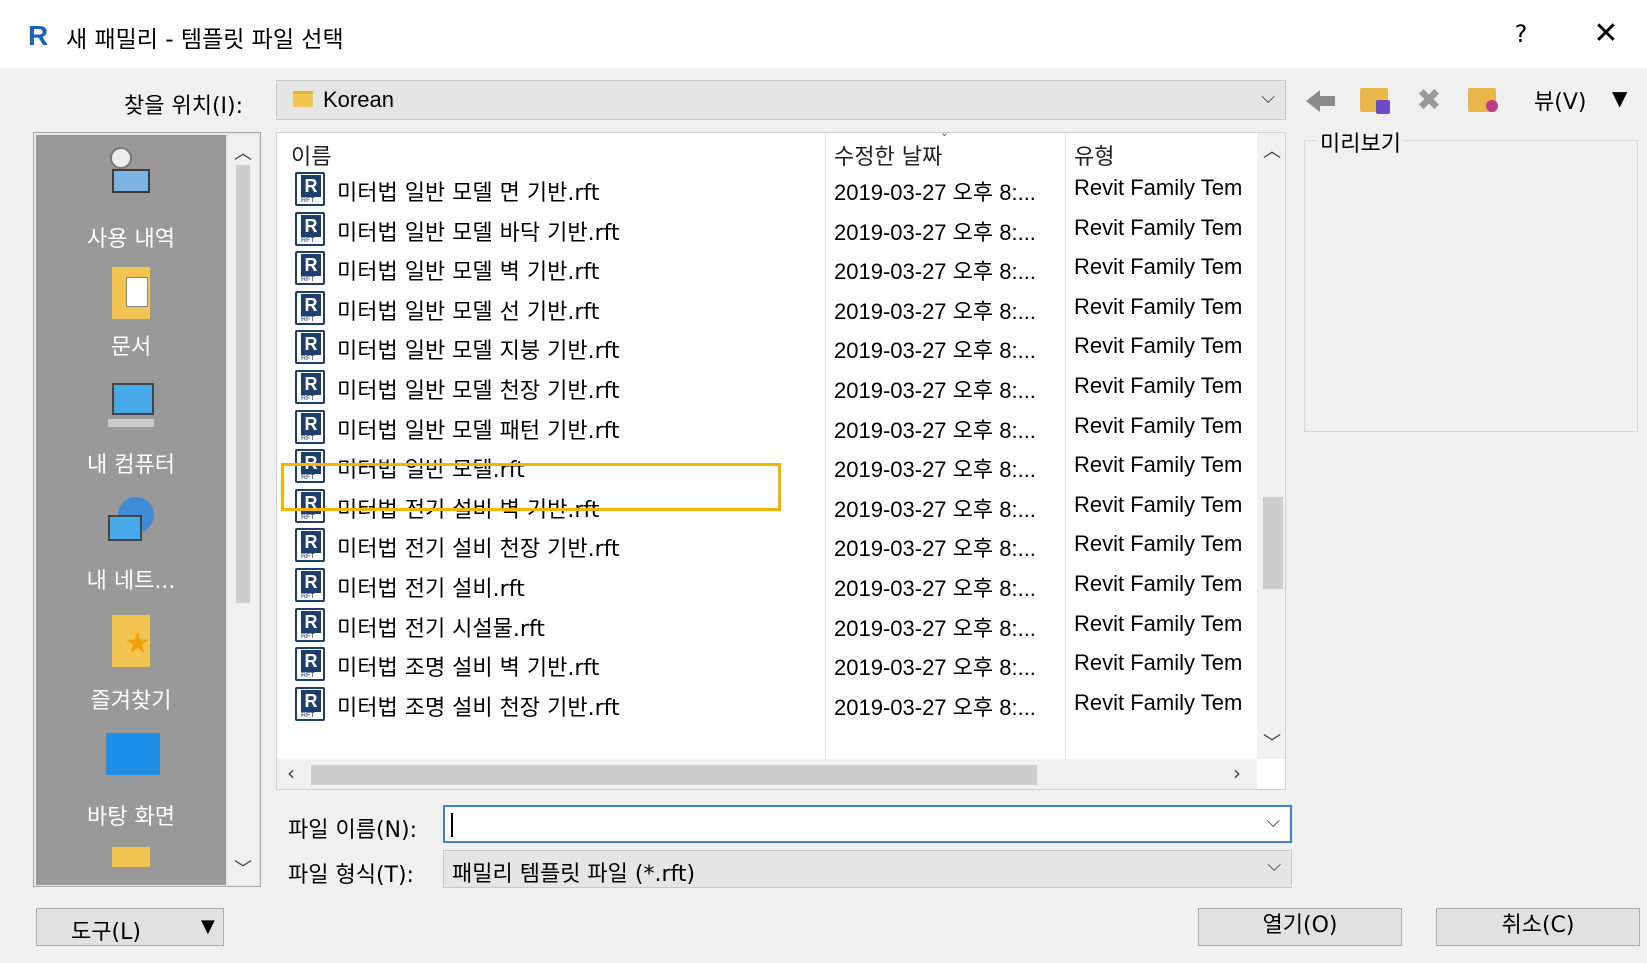  What do you see at coordinates (468, 273) in the screenshot?
I see `file-name: 미터법 일반 모델 벽 기반.rft` at bounding box center [468, 273].